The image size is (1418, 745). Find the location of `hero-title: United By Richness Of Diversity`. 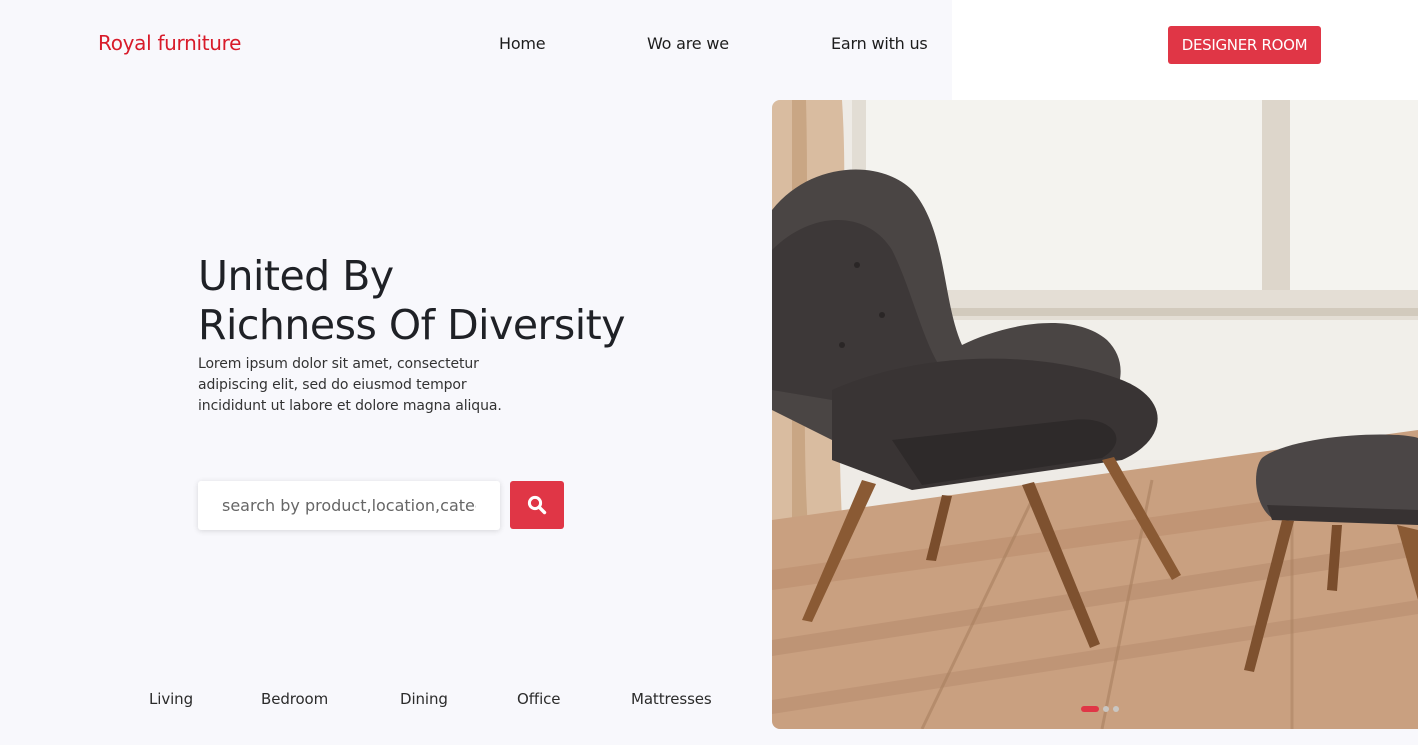

hero-title: United By Richness Of Diversity is located at coordinates (458, 301).